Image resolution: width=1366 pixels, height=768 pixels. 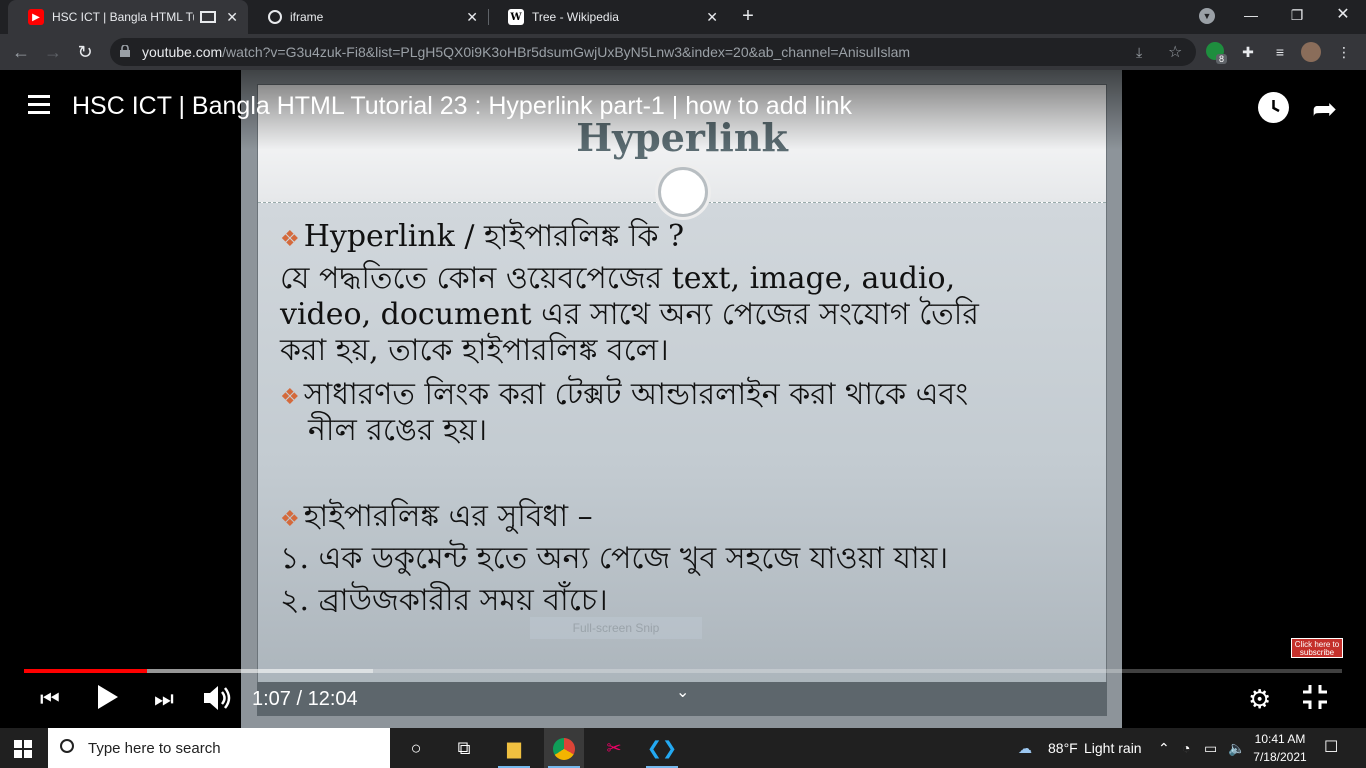 What do you see at coordinates (154, 748) in the screenshot?
I see `search-placeholder: Type here to search` at bounding box center [154, 748].